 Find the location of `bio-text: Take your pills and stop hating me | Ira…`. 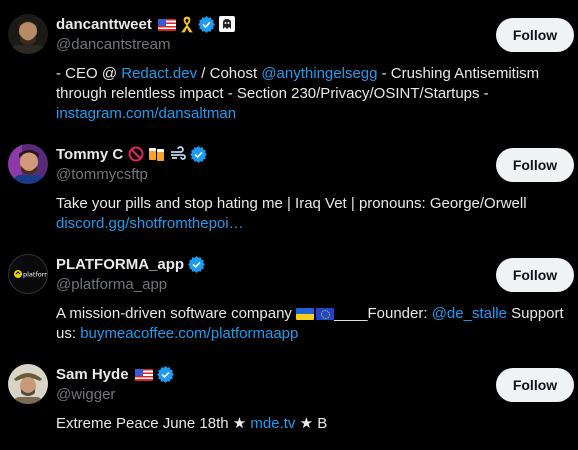

bio-text: Take your pills and stop hating me | Ira… is located at coordinates (291, 203).